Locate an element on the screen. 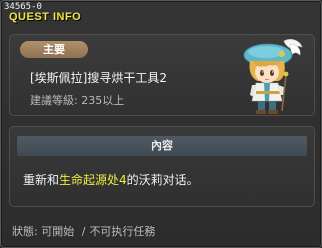  quest-level-requirement: 建議等級: 235以上 is located at coordinates (77, 100).